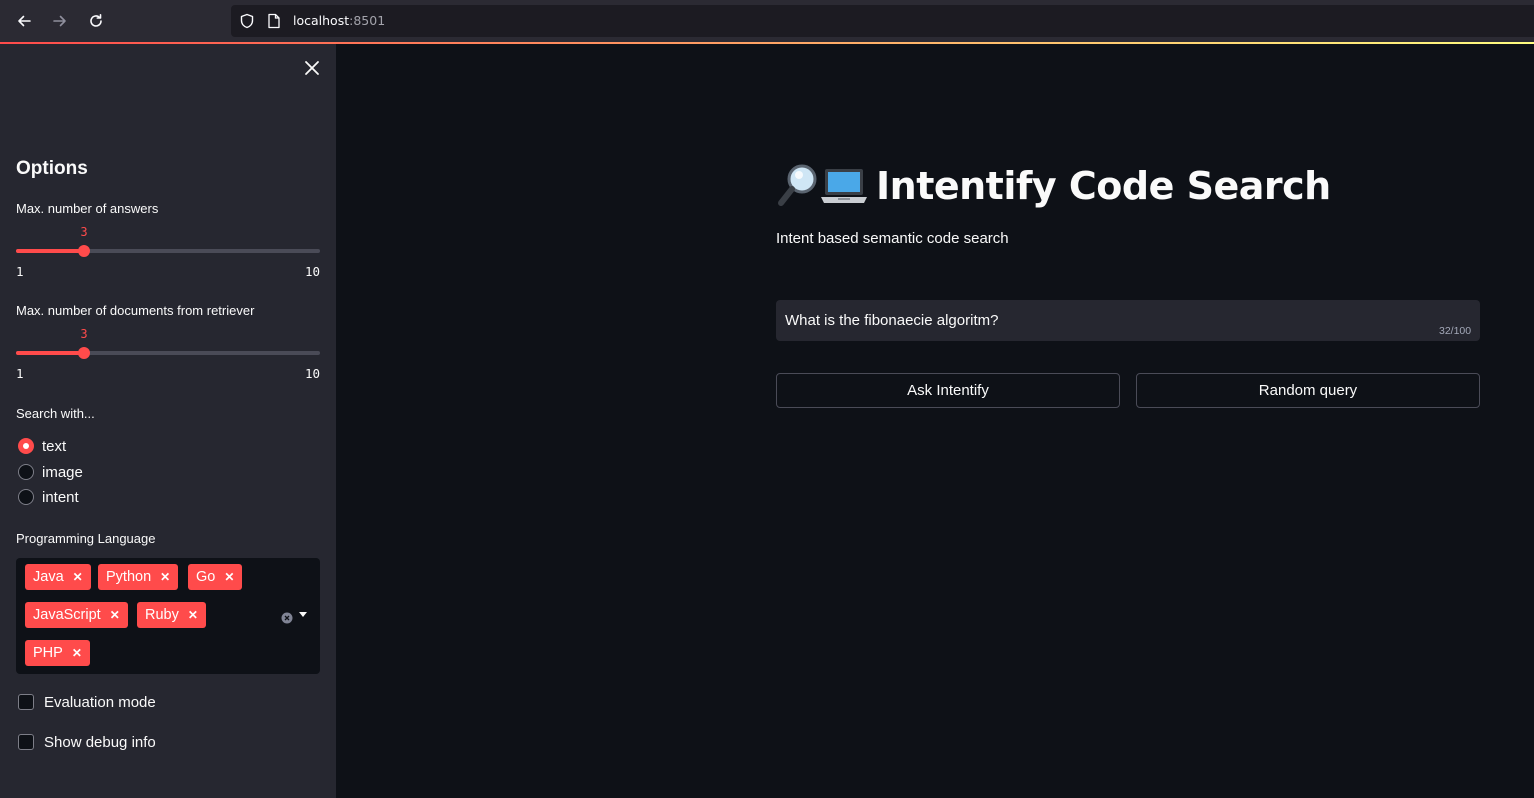 This screenshot has height=798, width=1534. I want to click on programming-language-multiselect: Java ✕ Python ✕ Go ✕ JavaScript ✕ Ruby ✕ PHP ✕, so click(168, 616).